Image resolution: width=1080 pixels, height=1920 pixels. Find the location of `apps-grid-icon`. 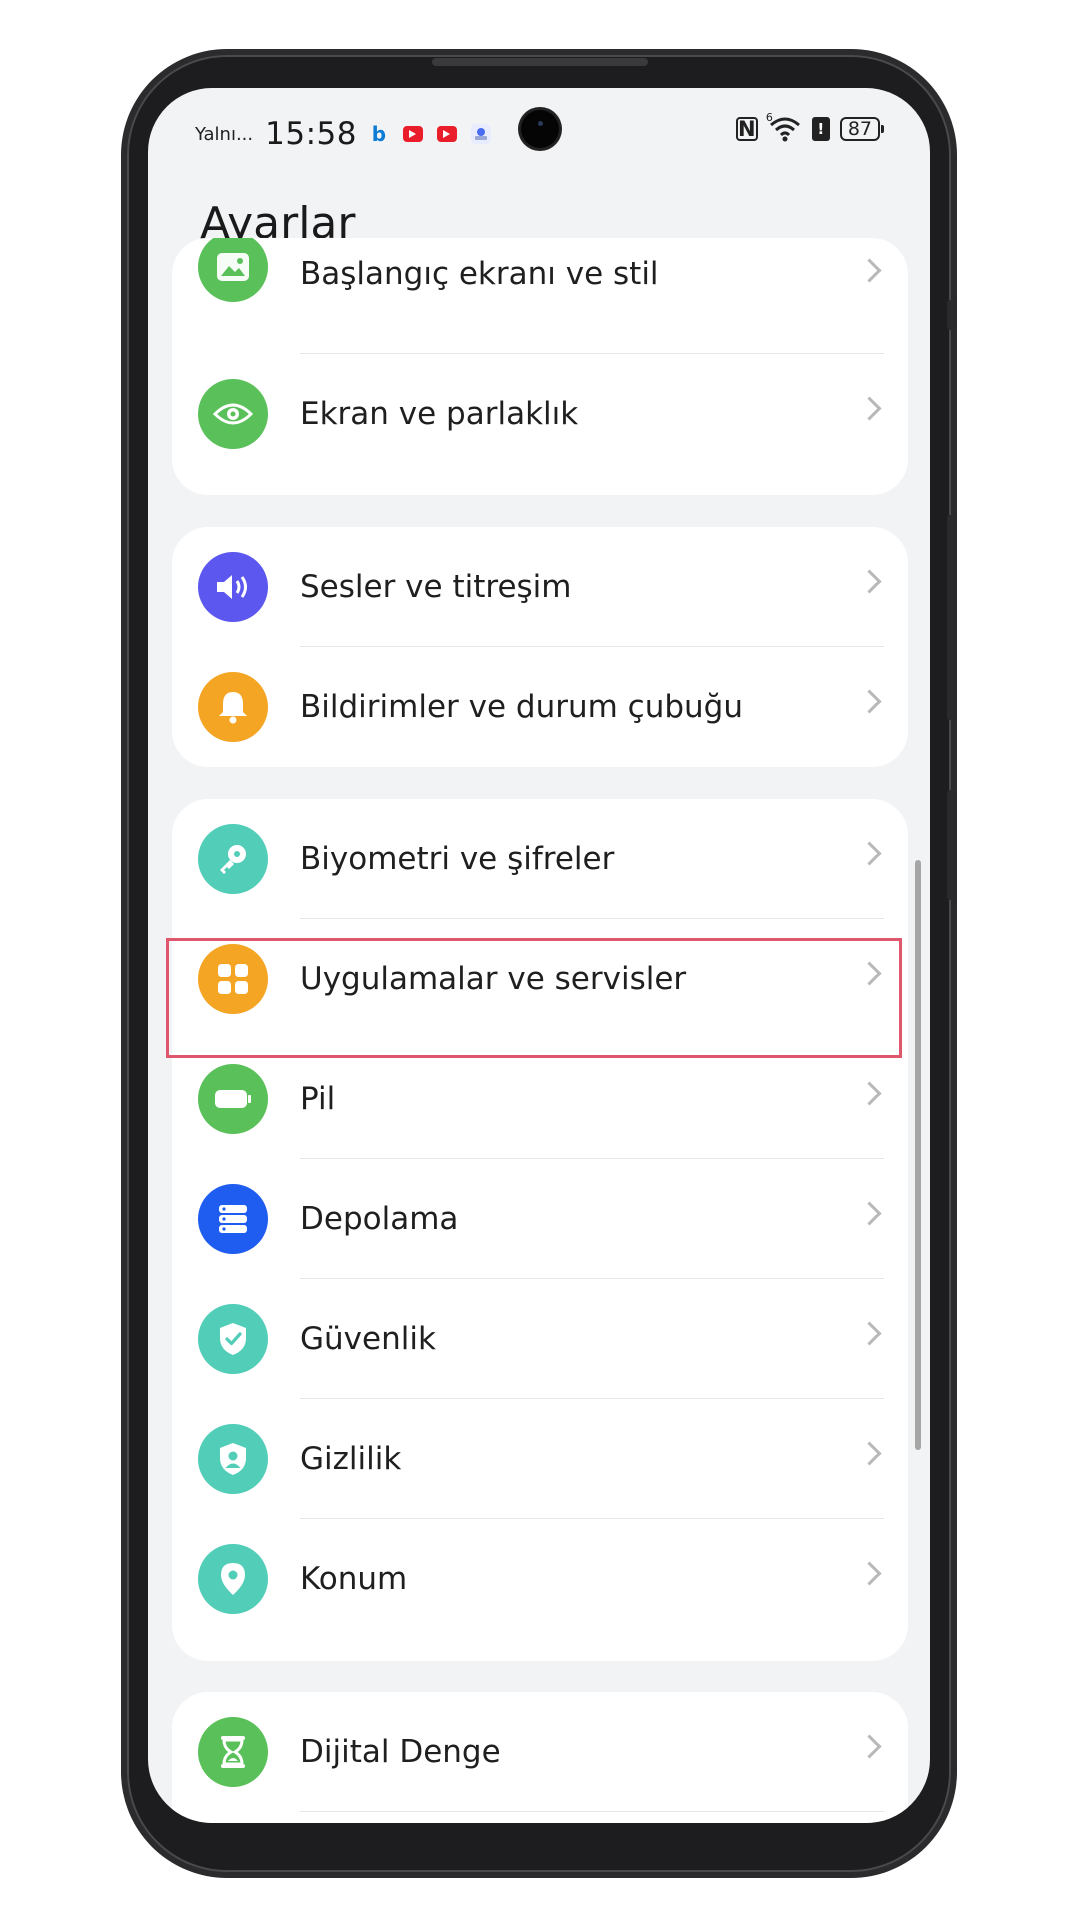

apps-grid-icon is located at coordinates (233, 979).